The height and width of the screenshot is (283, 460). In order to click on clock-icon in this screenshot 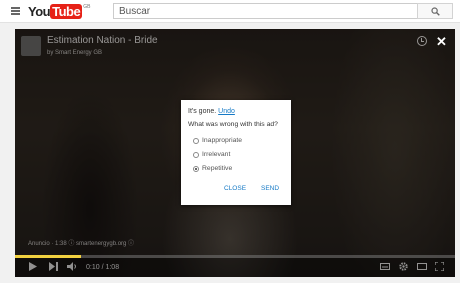, I will do `click(422, 41)`.